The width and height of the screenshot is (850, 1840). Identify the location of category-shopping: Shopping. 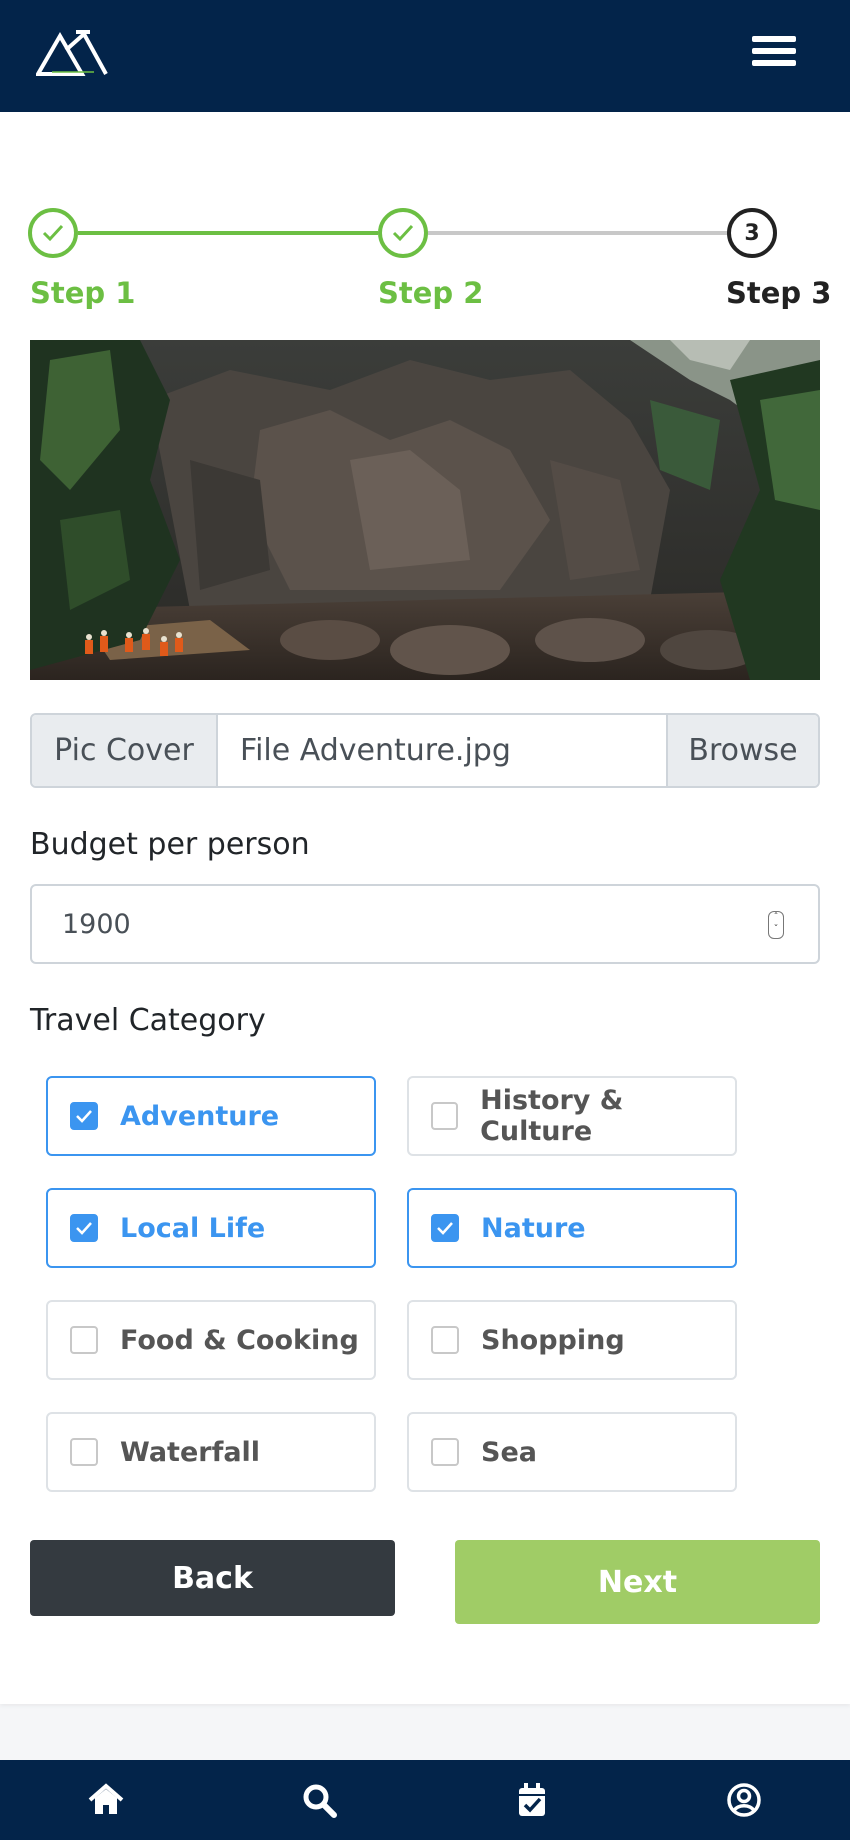
(572, 1340).